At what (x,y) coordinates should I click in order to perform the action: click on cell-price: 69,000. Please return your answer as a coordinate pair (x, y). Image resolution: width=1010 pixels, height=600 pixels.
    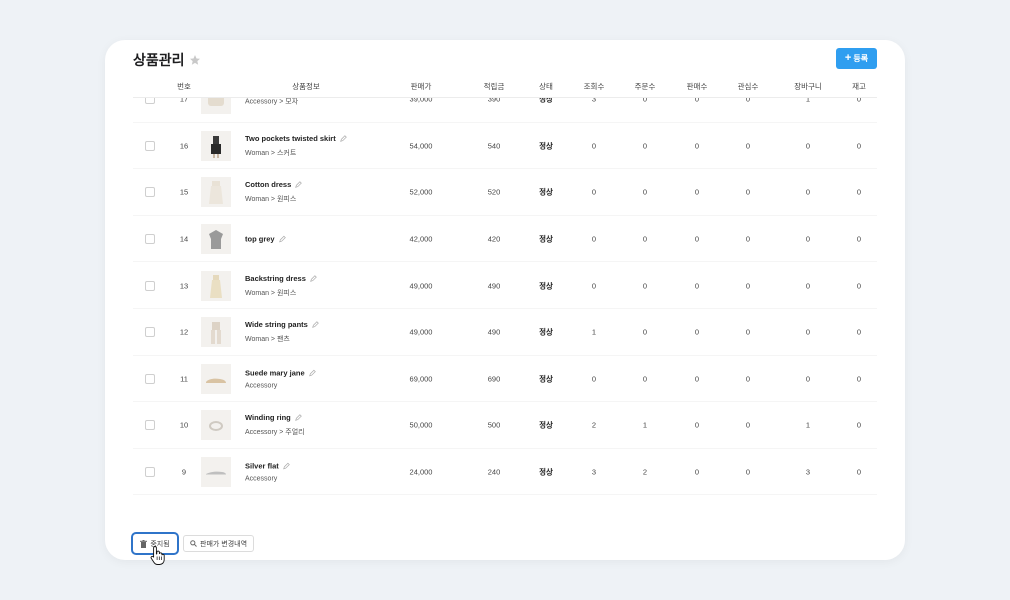
    Looking at the image, I should click on (421, 379).